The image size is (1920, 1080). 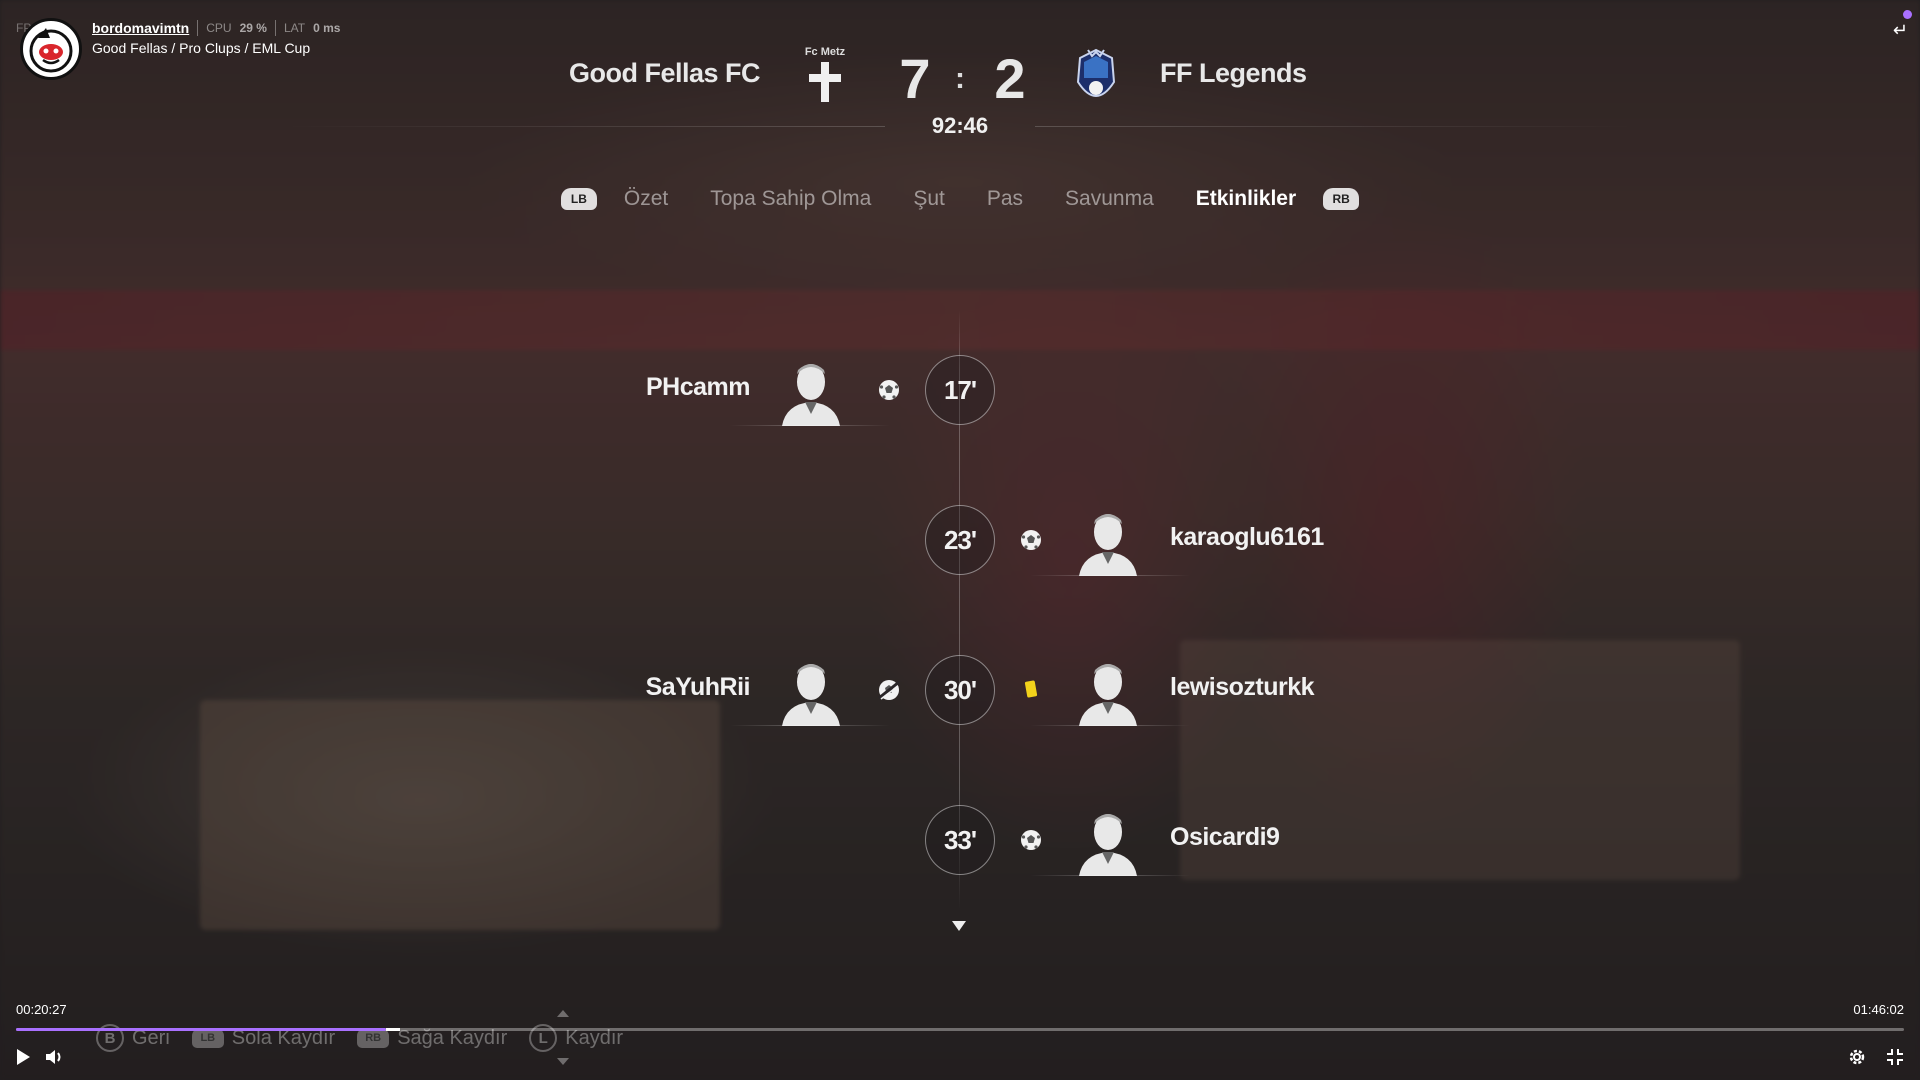 I want to click on cpu-label: CPU, so click(x=219, y=28).